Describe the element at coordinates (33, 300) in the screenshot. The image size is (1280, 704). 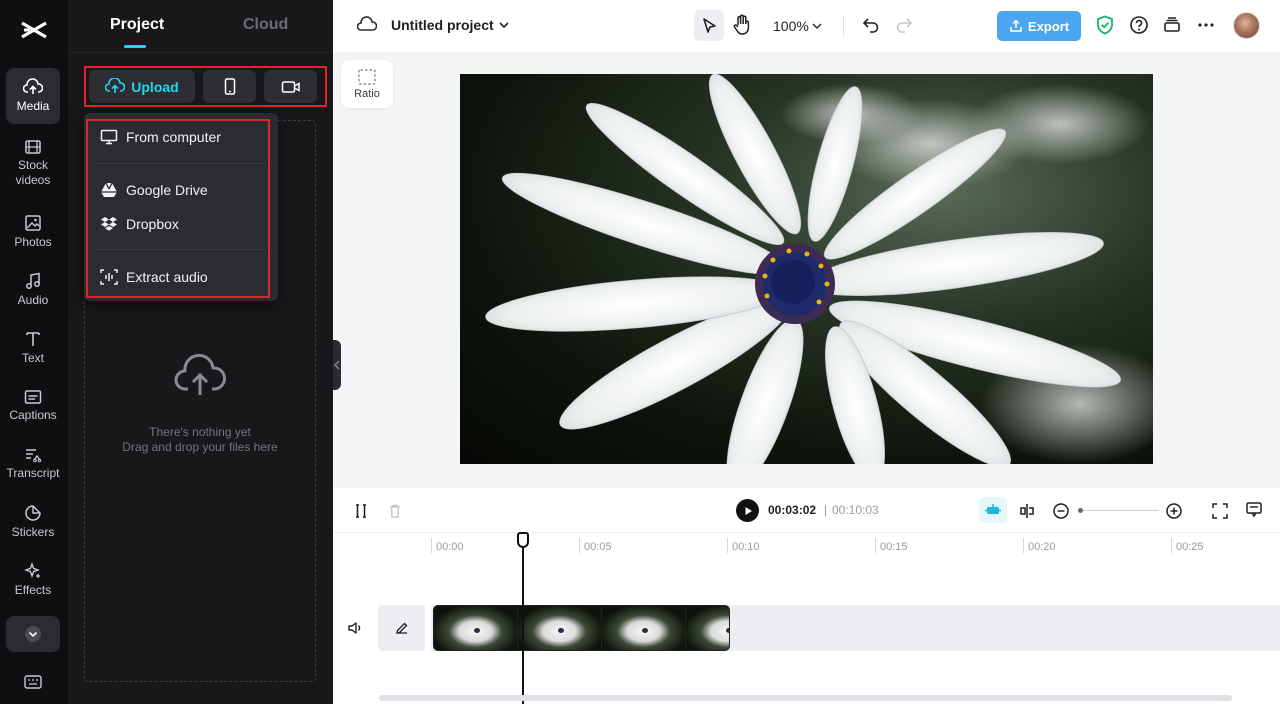
I see `rail-audio-label: Audio` at that location.